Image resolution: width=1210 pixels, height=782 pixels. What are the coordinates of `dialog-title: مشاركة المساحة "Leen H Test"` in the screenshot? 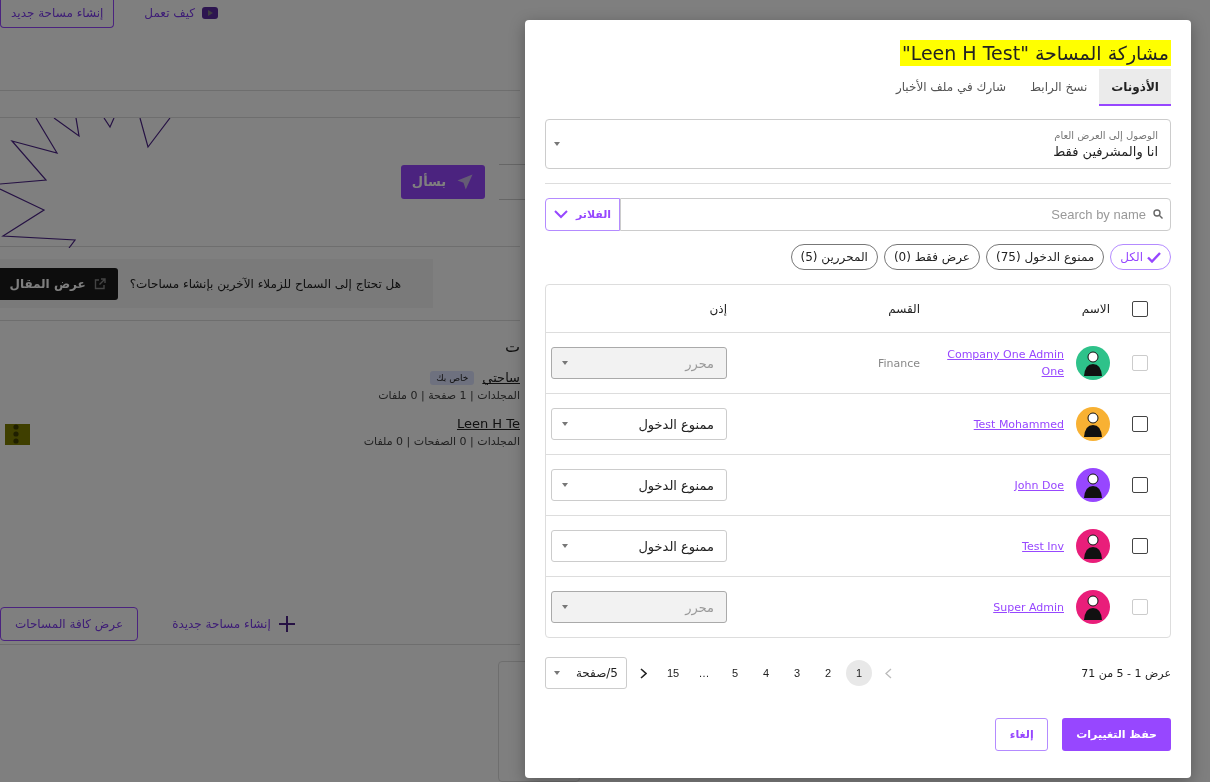 It's located at (1035, 53).